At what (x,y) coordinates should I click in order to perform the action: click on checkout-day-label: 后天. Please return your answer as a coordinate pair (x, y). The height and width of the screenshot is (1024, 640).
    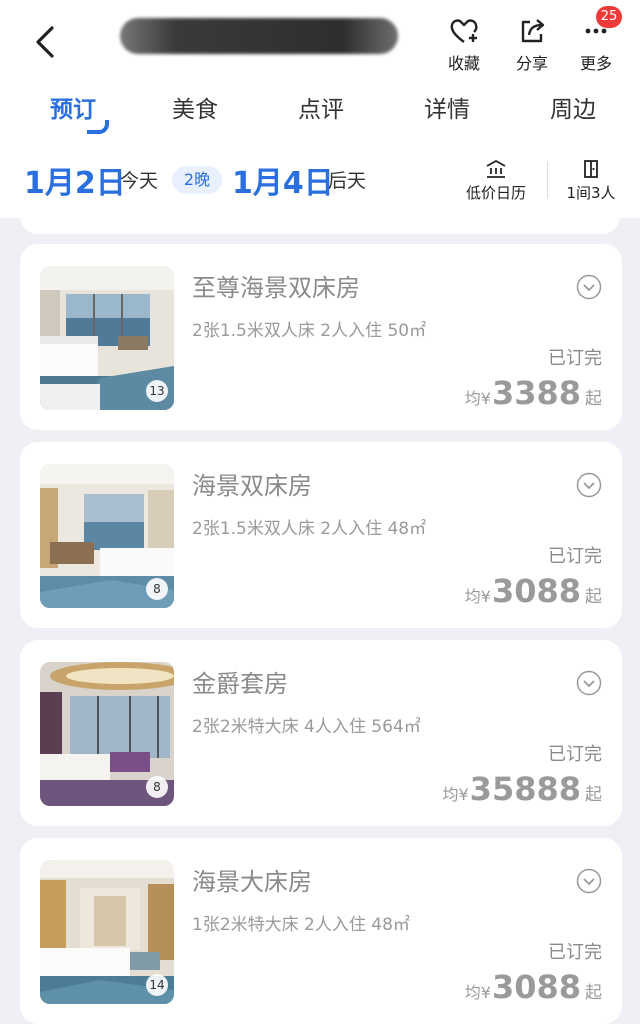
    Looking at the image, I should click on (347, 181).